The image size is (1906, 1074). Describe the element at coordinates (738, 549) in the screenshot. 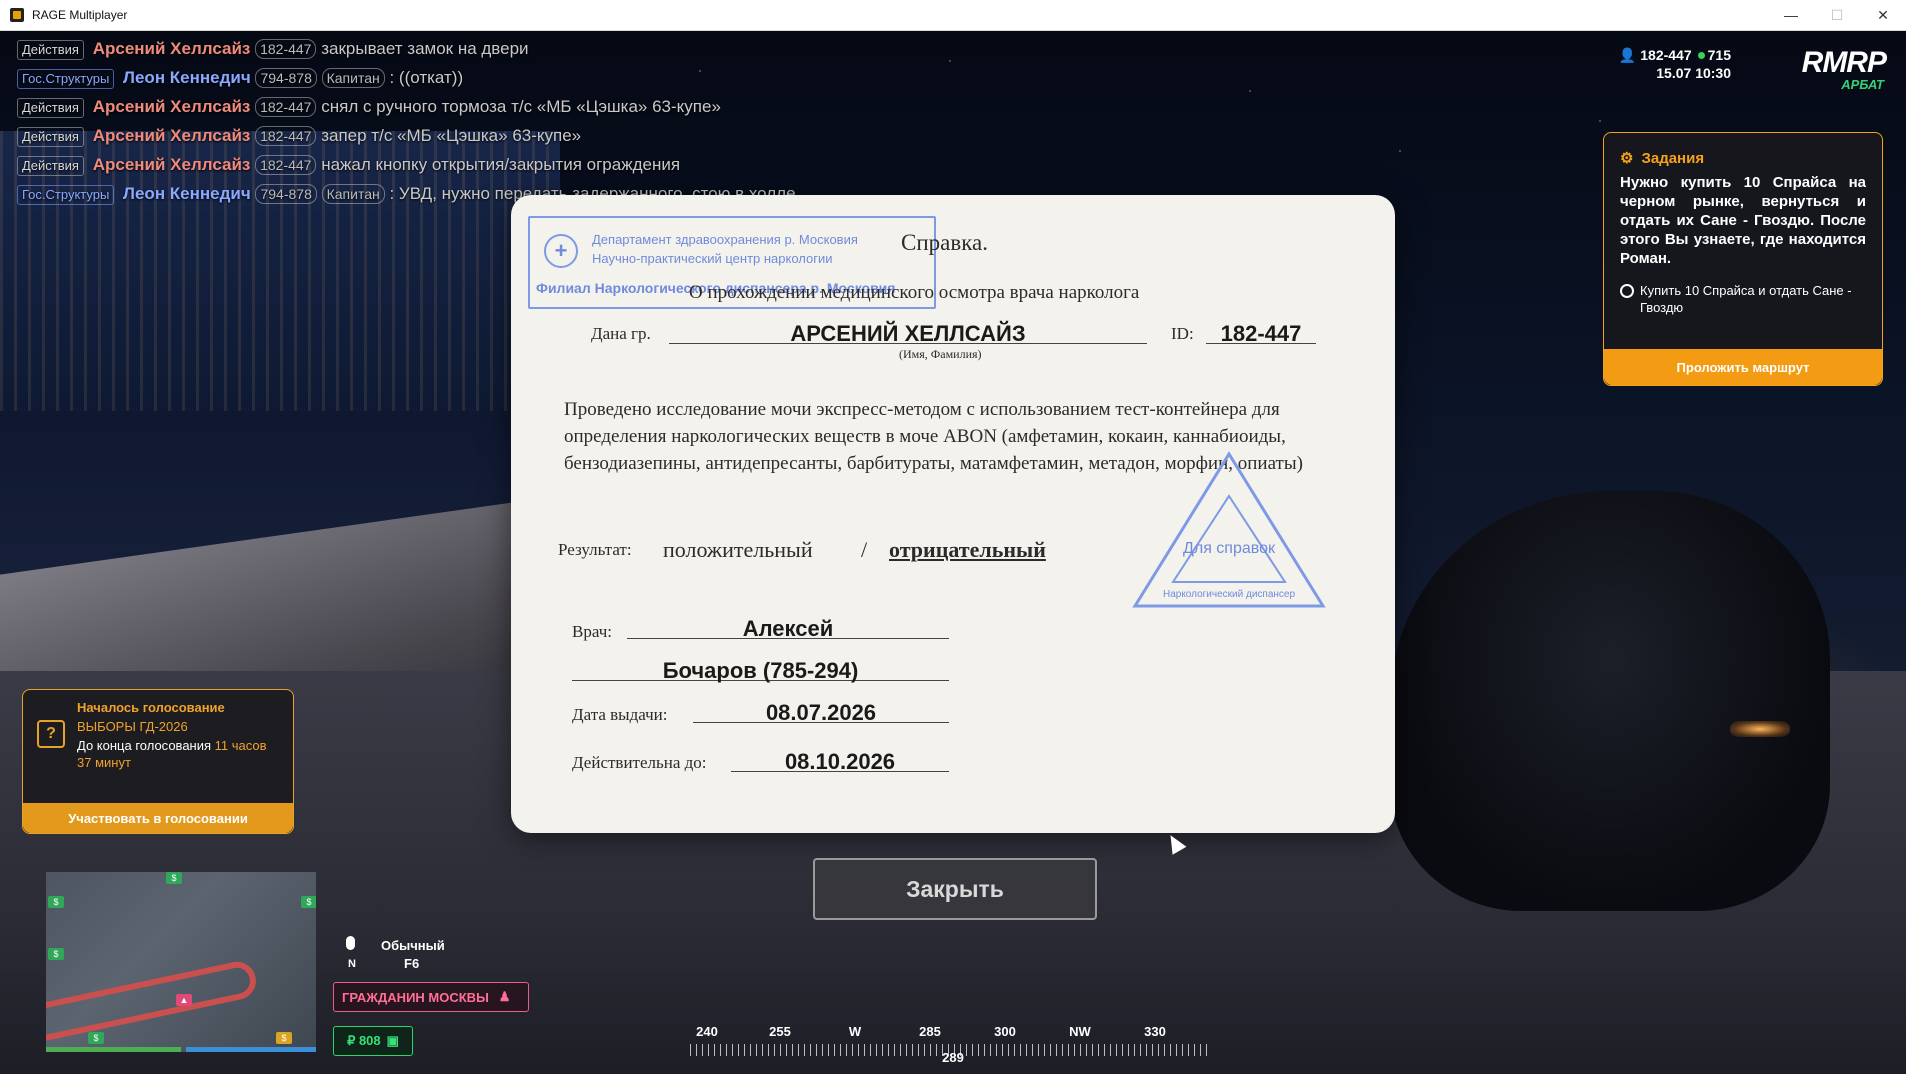

I see `result-positive: положительный` at that location.